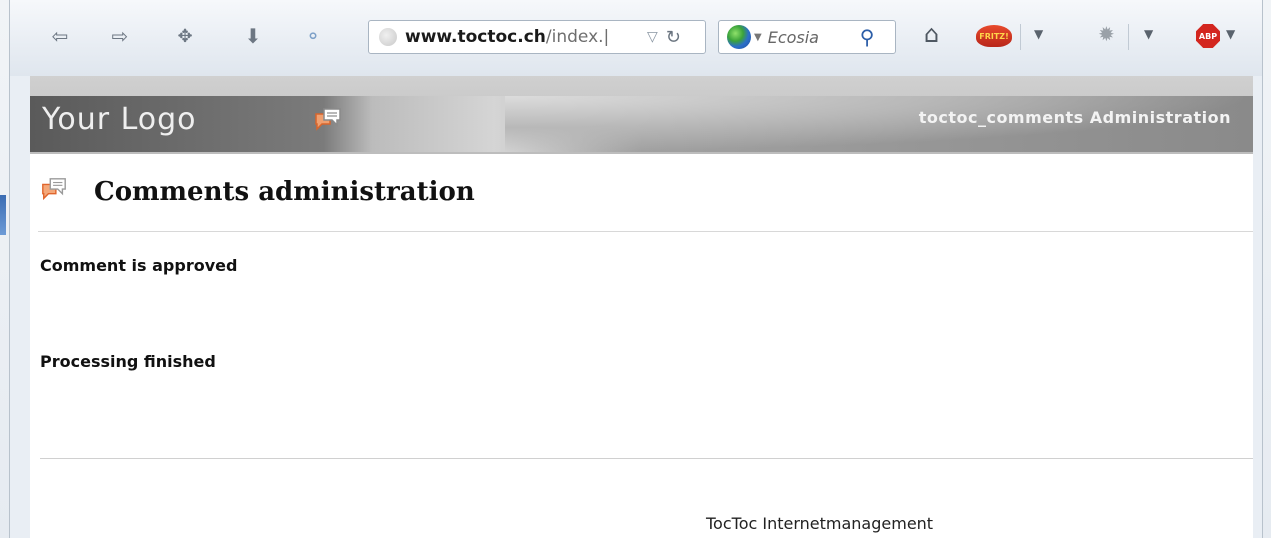  What do you see at coordinates (1074, 117) in the screenshot?
I see `admin-title: toctoc_comments Administration` at bounding box center [1074, 117].